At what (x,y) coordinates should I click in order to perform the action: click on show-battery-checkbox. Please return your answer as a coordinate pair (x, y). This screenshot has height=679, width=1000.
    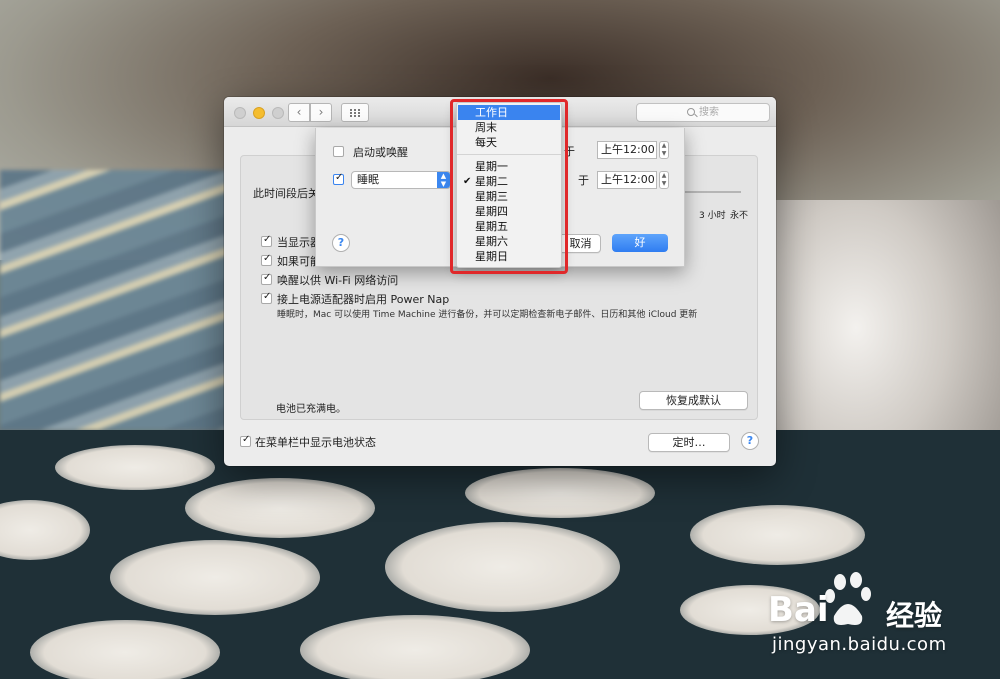
    Looking at the image, I should click on (245, 440).